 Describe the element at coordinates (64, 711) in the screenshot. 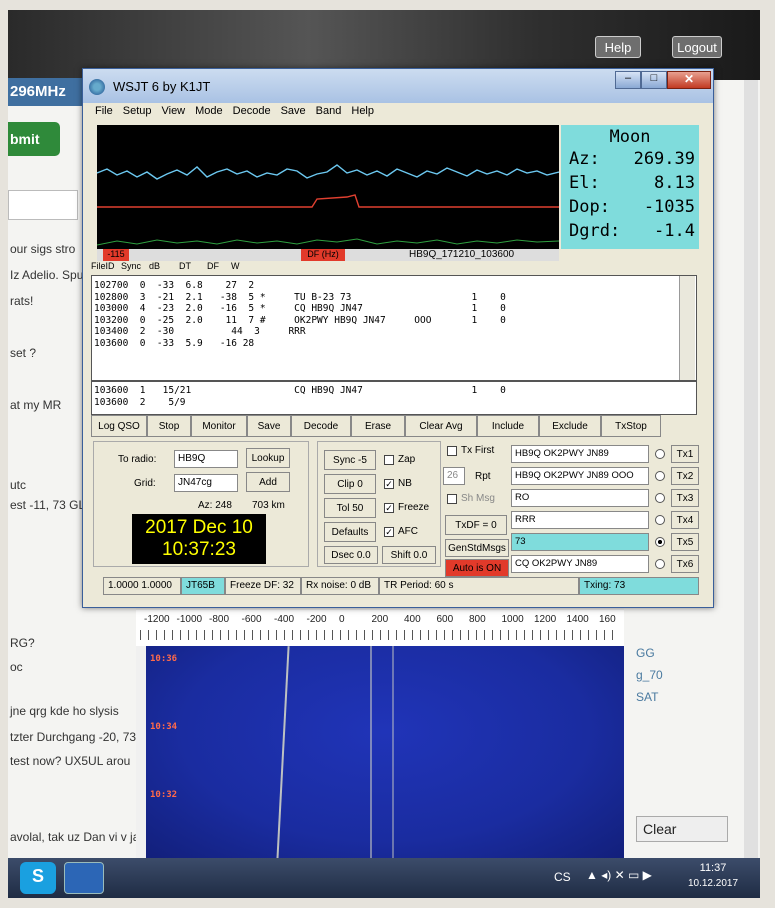

I see `chat-message: jne qrg kde ho slysis` at that location.